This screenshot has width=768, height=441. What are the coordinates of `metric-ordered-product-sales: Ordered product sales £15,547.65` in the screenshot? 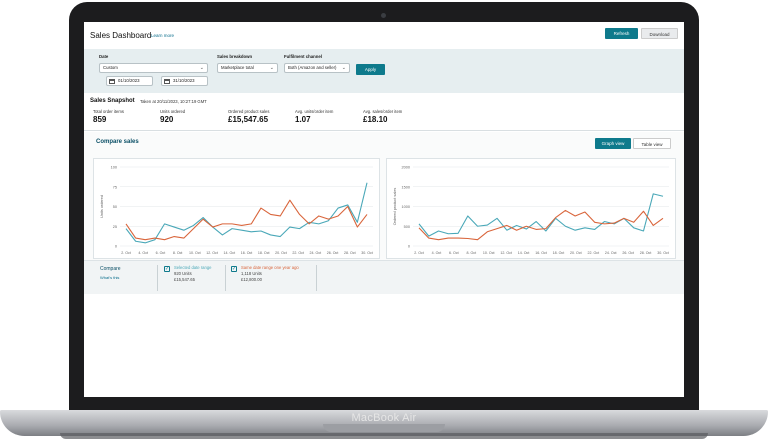 It's located at (248, 116).